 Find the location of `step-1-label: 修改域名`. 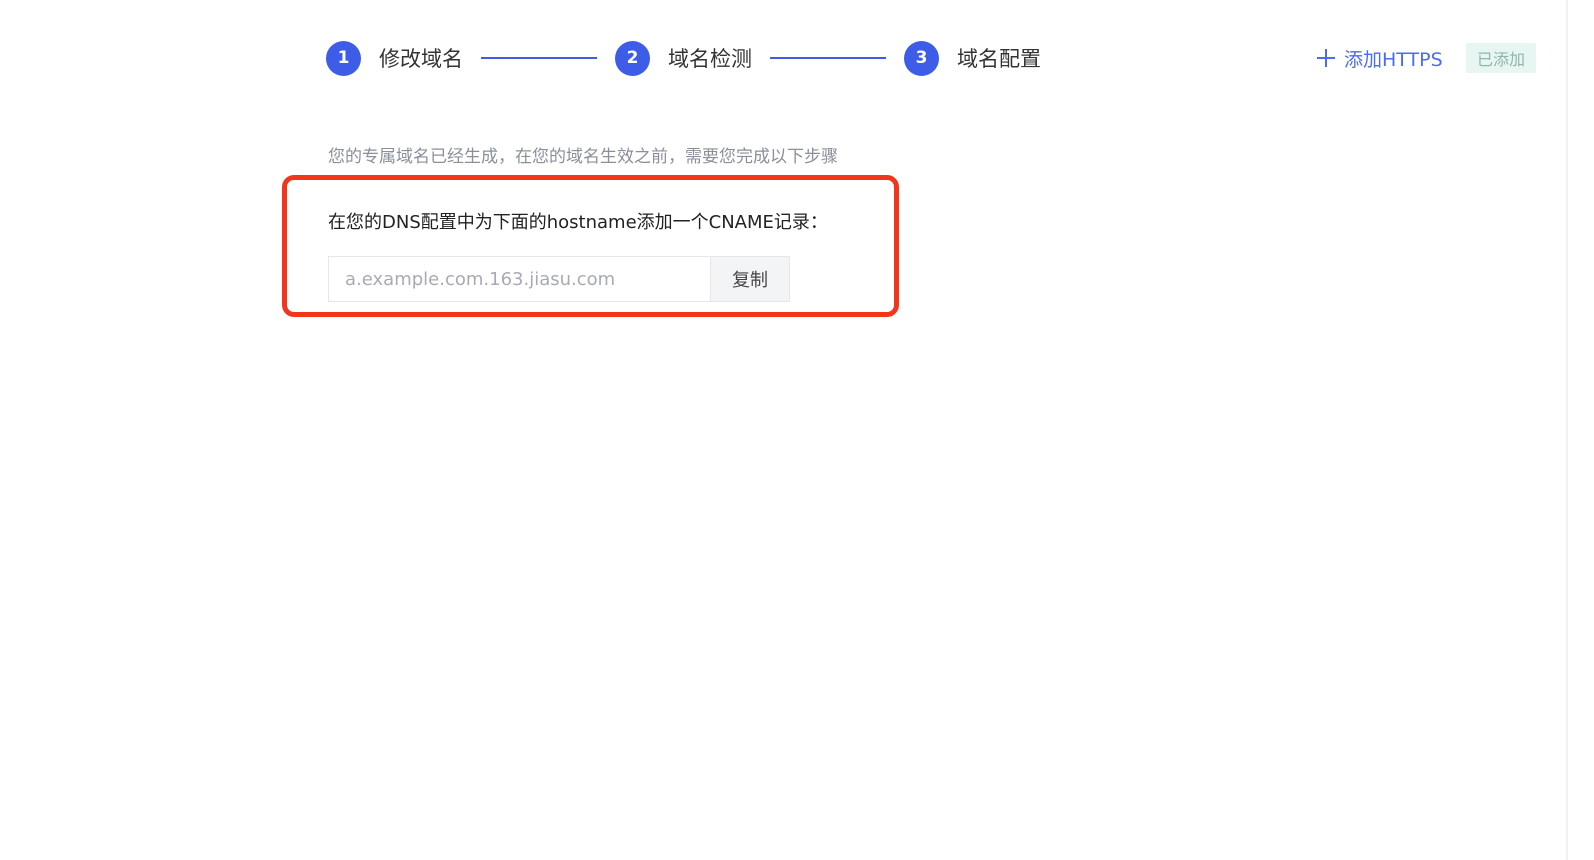

step-1-label: 修改域名 is located at coordinates (421, 59).